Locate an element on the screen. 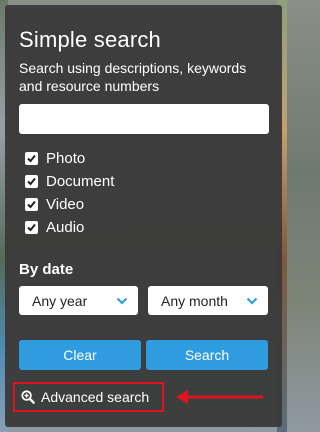  audio-checkbox is located at coordinates (31, 227).